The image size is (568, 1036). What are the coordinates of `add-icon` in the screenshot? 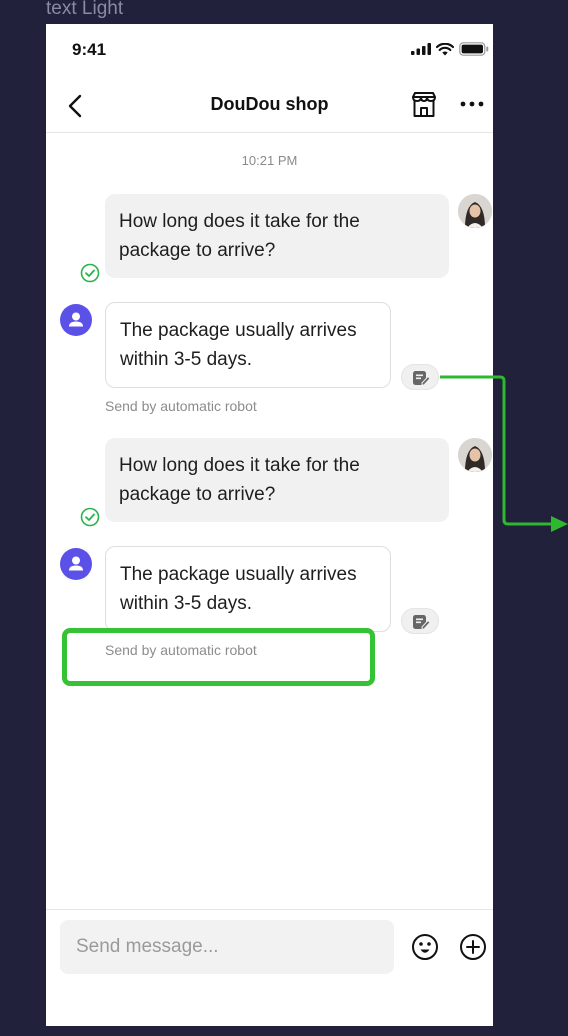 It's located at (473, 947).